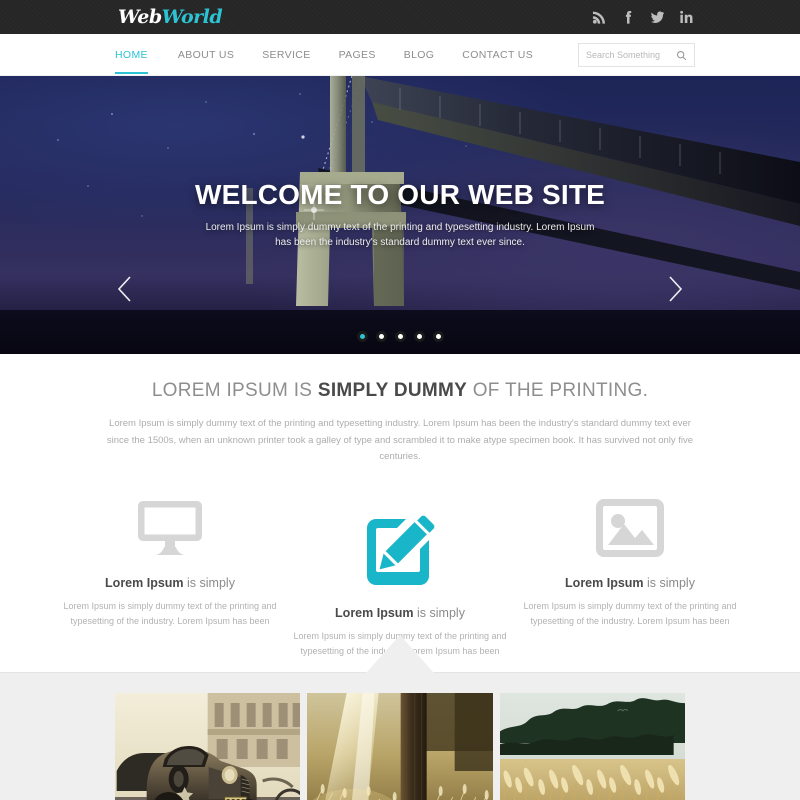  I want to click on section-notch-arrow, so click(400, 654).